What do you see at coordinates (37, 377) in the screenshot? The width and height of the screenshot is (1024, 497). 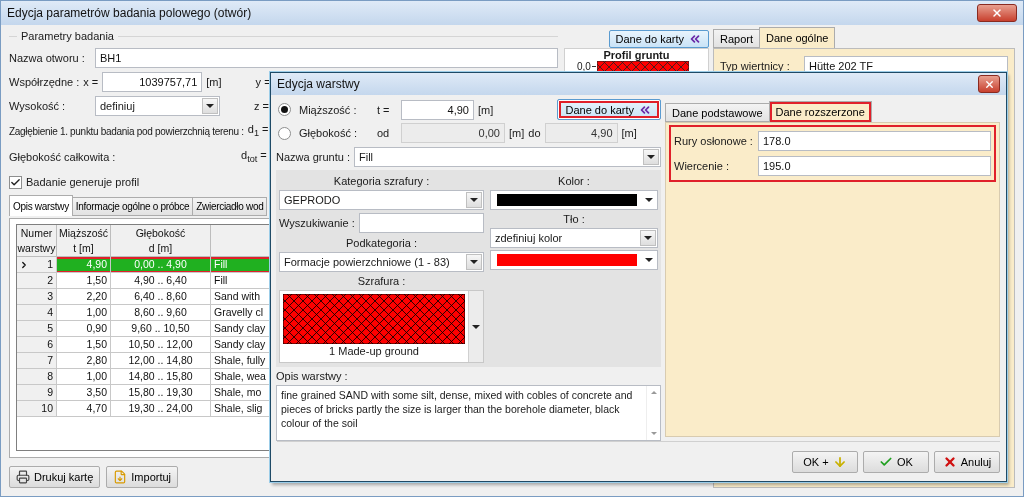 I see `table-cell: 8` at bounding box center [37, 377].